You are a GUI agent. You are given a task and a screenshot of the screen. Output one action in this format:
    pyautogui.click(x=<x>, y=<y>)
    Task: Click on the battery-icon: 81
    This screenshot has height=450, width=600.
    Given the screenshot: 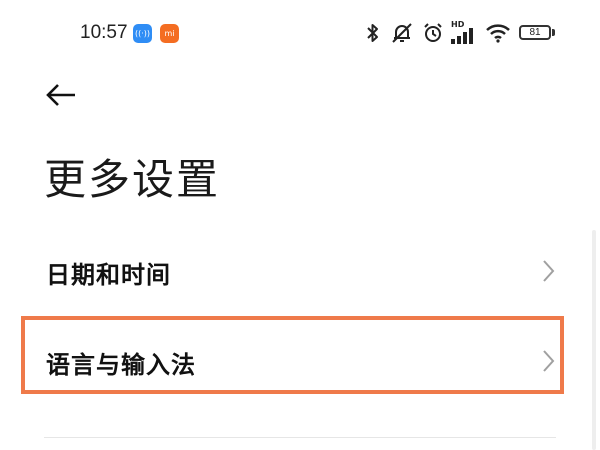 What is the action you would take?
    pyautogui.click(x=535, y=32)
    